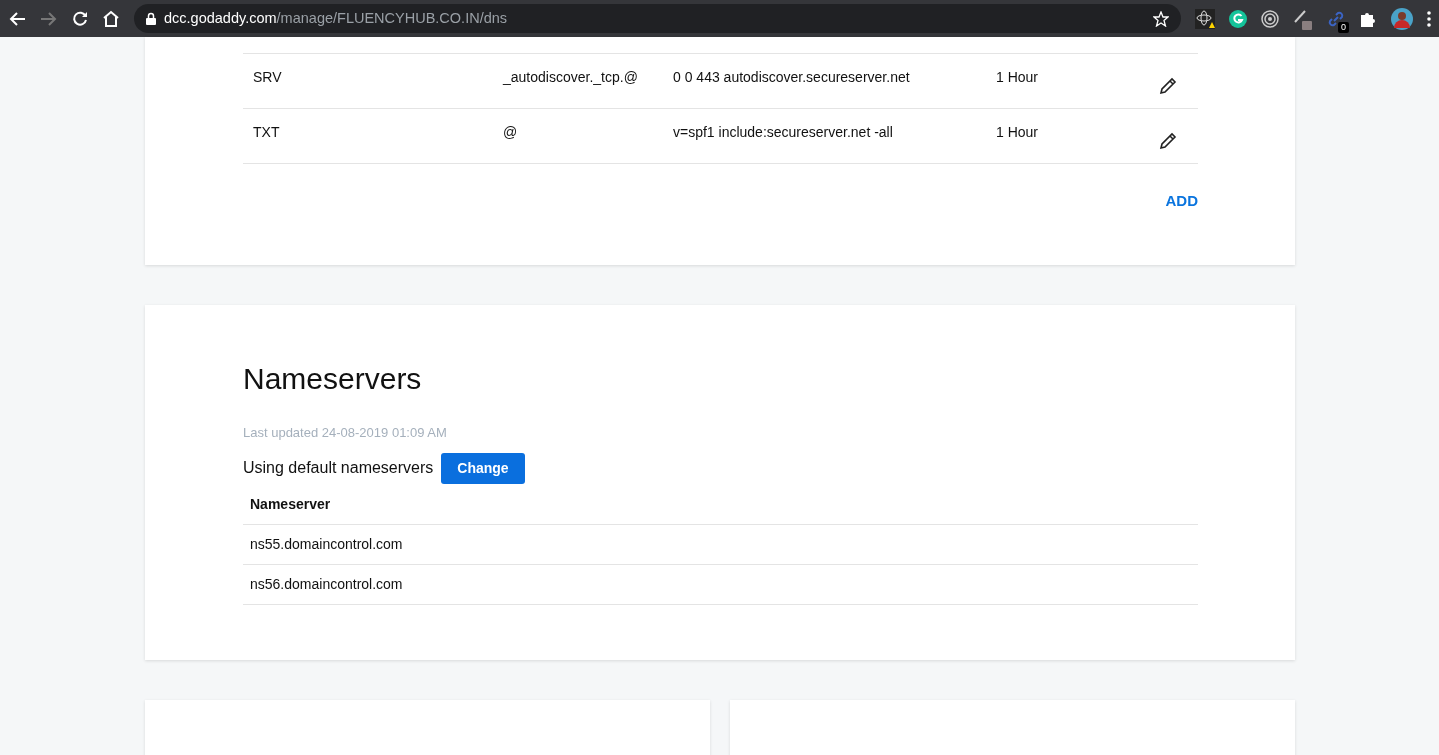 The width and height of the screenshot is (1439, 755). I want to click on record-name: _autodiscover._tcp.@, so click(570, 77).